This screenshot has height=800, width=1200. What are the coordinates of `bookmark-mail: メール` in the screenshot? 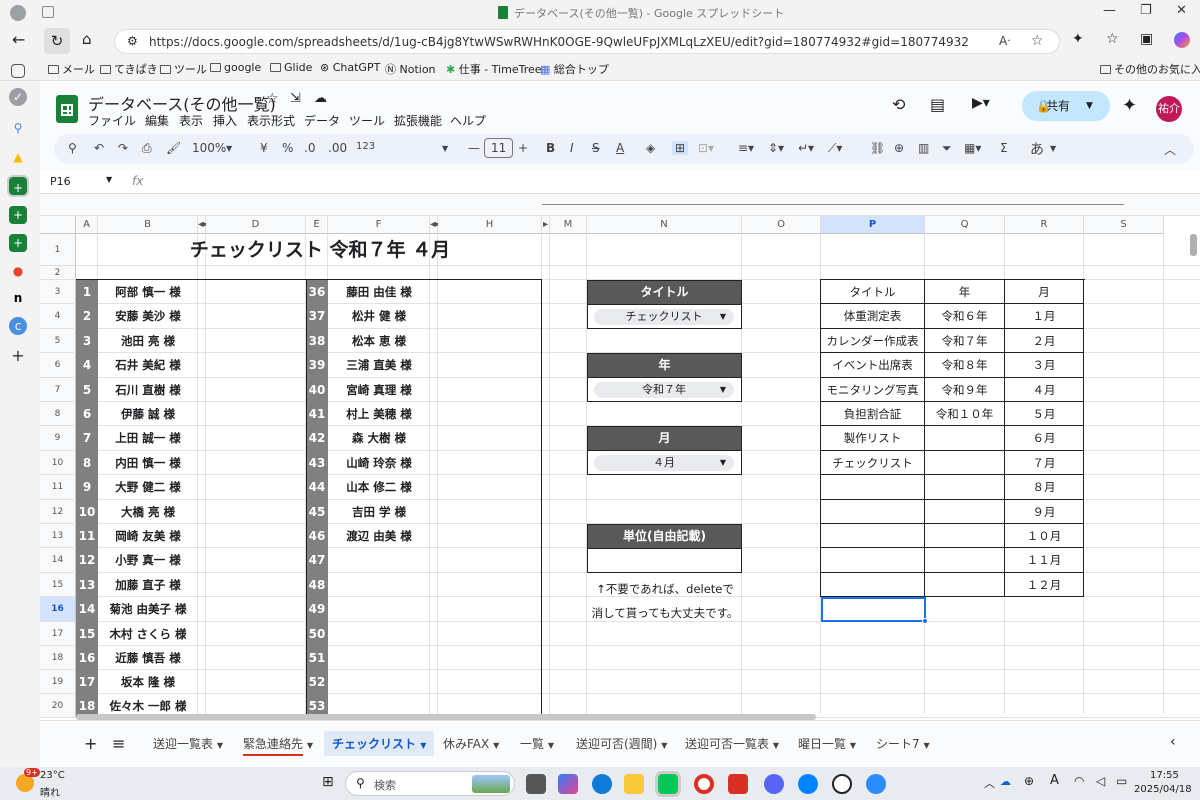 It's located at (71, 69).